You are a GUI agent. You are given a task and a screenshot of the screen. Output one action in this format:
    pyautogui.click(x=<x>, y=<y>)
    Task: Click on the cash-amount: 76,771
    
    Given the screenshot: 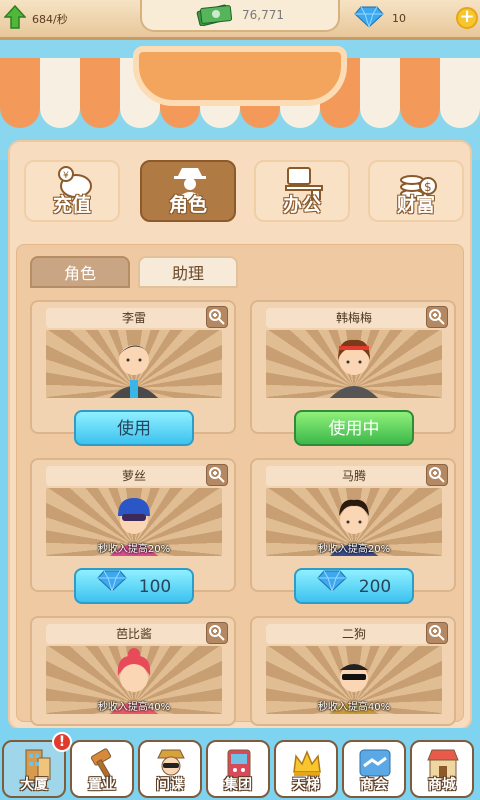 What is the action you would take?
    pyautogui.click(x=263, y=15)
    